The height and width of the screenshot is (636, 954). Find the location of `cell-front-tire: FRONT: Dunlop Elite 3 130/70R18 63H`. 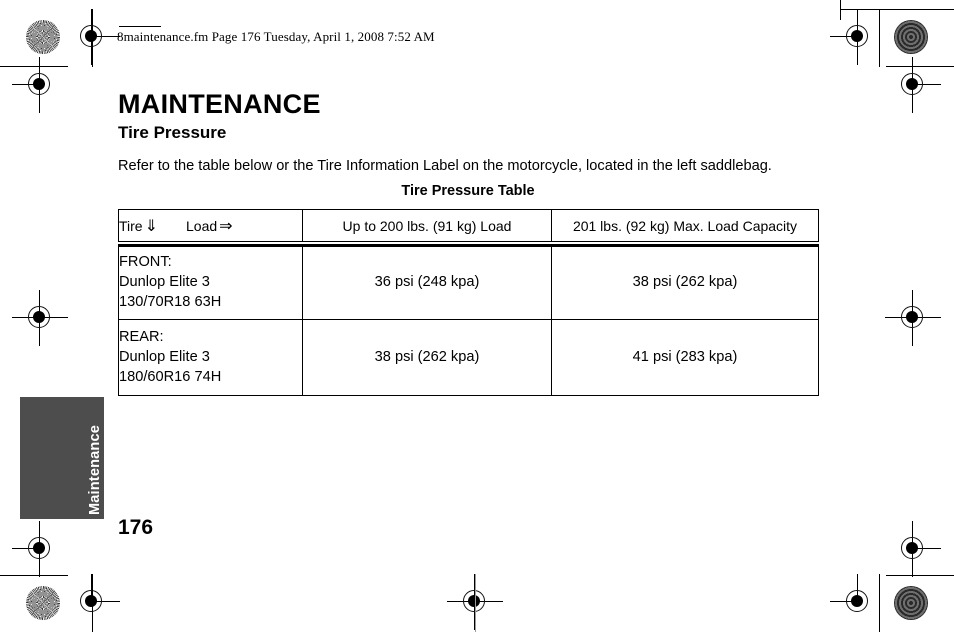

cell-front-tire: FRONT: Dunlop Elite 3 130/70R18 63H is located at coordinates (210, 280).